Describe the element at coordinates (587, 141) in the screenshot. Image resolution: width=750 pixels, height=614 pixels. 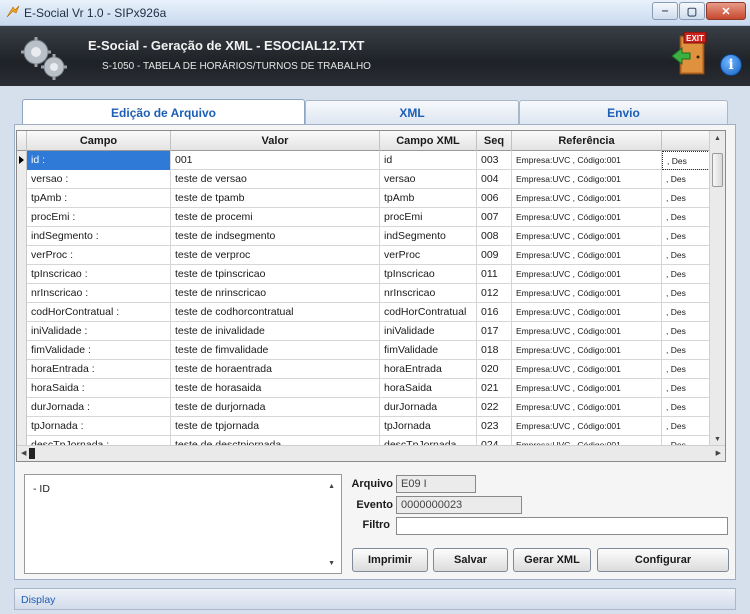
I see `column-header-referencia: Referência` at that location.